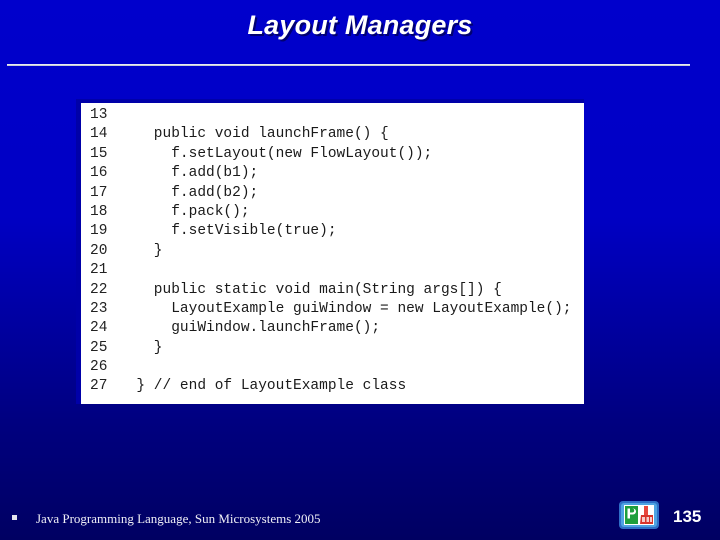 The width and height of the screenshot is (720, 540). I want to click on line-code: } // end of LayoutExample class, so click(263, 386).